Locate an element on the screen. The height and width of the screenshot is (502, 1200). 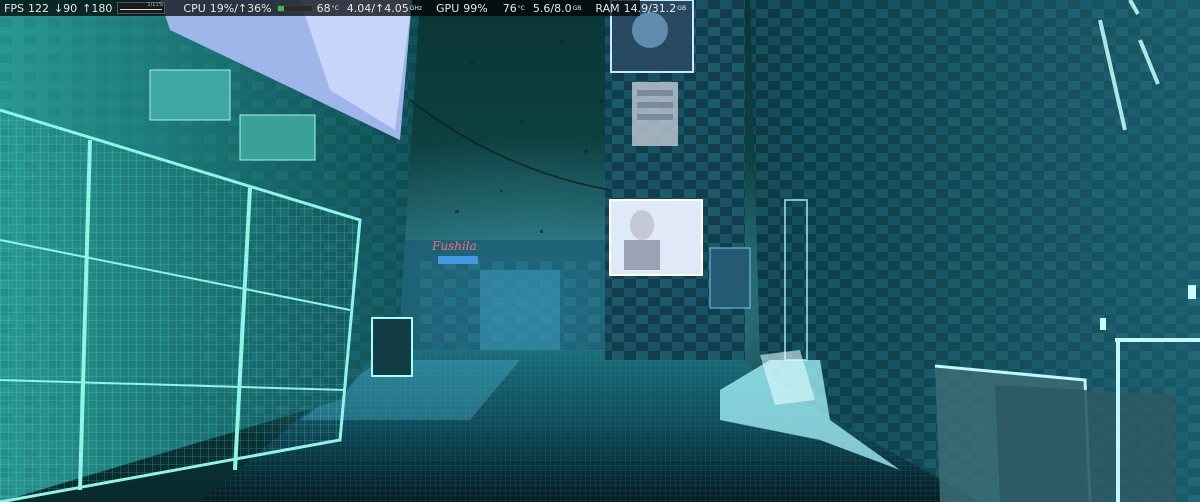
cpu-group: CPU 19%/↑36% 68 °C 4.04/↑4.05 GHz is located at coordinates (302, 8).